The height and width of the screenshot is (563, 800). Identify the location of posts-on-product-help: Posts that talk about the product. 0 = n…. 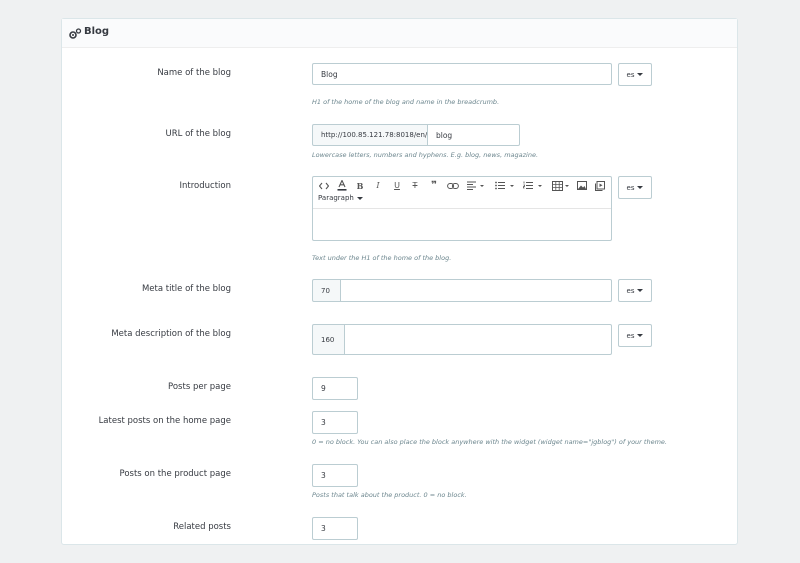
(389, 495).